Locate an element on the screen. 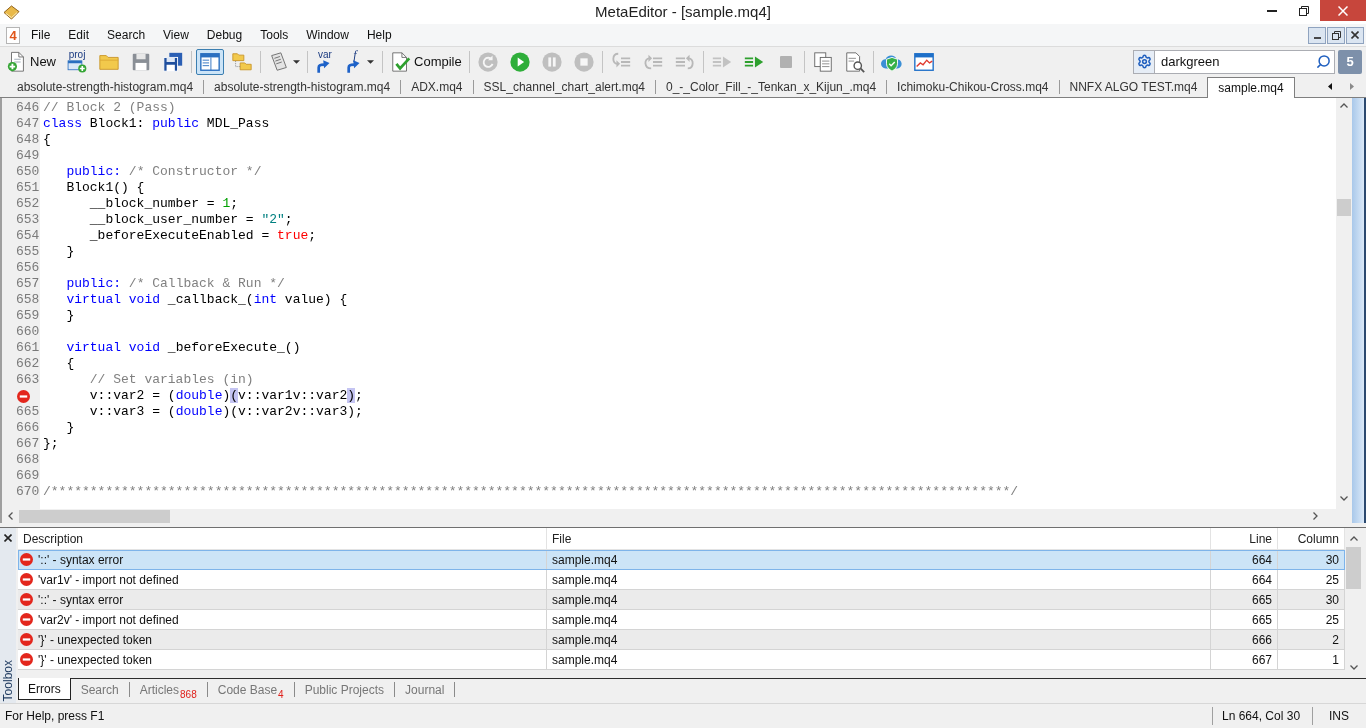 This screenshot has height=728, width=1366. menu-item: Window is located at coordinates (327, 35).